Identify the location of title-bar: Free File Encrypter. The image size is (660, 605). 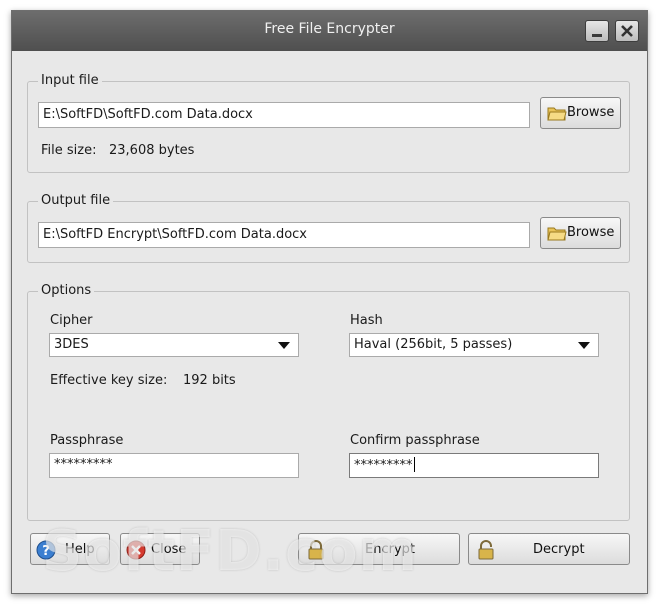
(329, 31).